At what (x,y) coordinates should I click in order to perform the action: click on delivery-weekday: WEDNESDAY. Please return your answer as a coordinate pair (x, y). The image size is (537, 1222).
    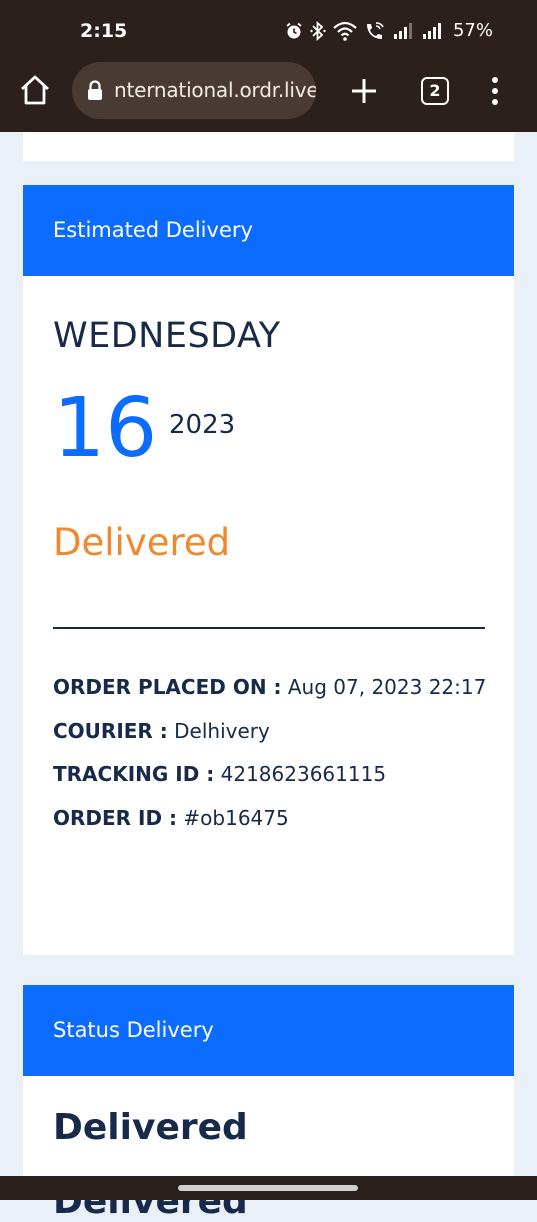
    Looking at the image, I should click on (167, 336).